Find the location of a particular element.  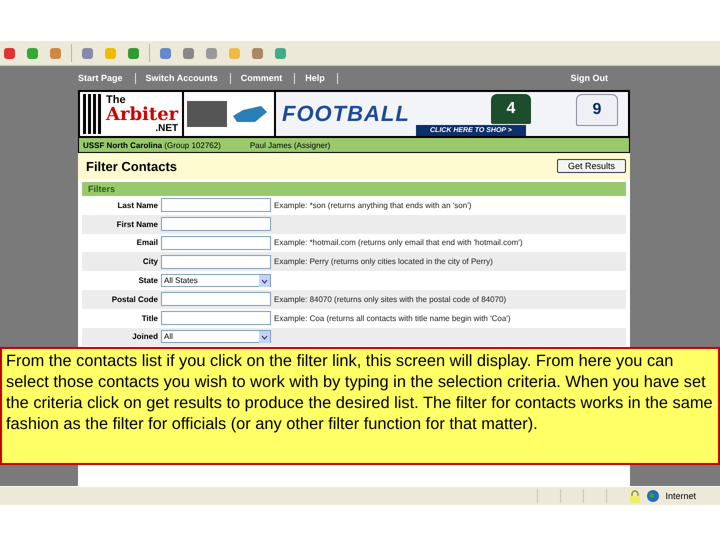

logo-text: Arbiter is located at coordinates (142, 115).